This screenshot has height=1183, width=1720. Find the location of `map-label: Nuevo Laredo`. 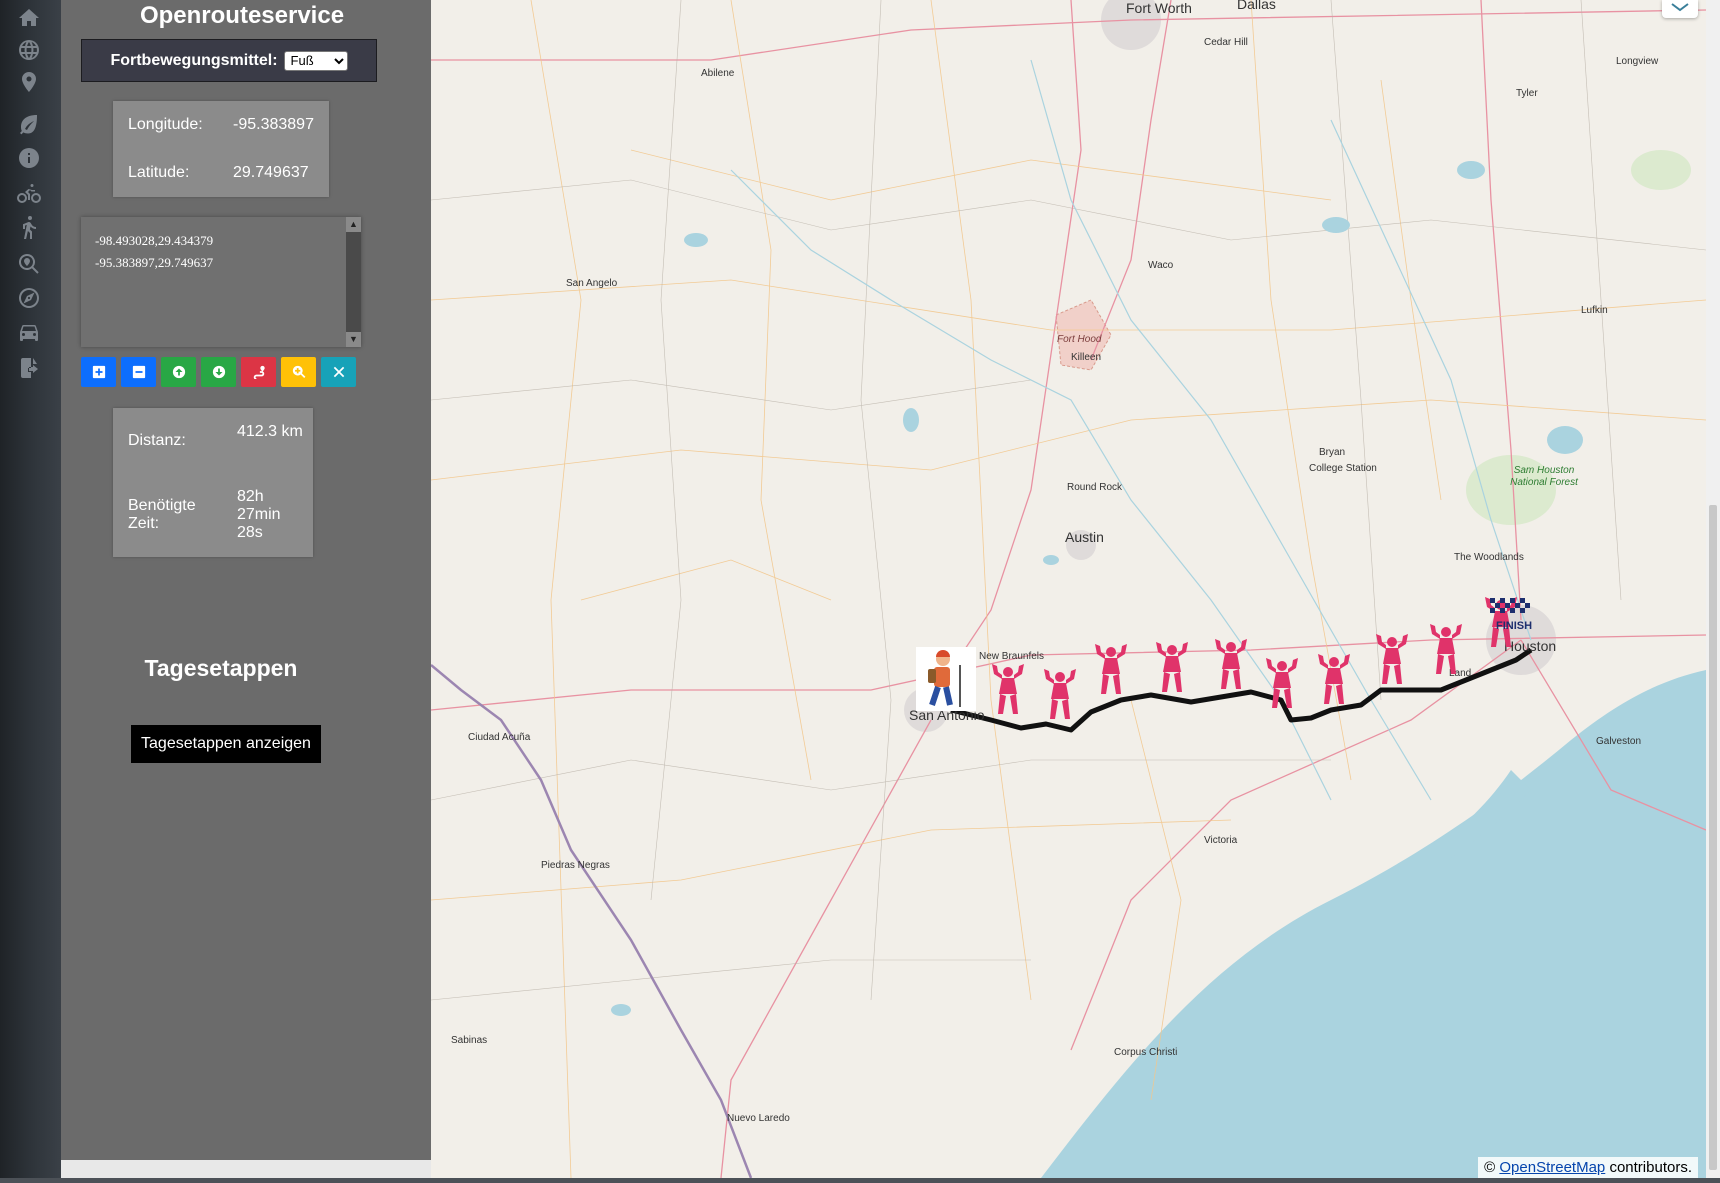

map-label: Nuevo Laredo is located at coordinates (758, 1118).